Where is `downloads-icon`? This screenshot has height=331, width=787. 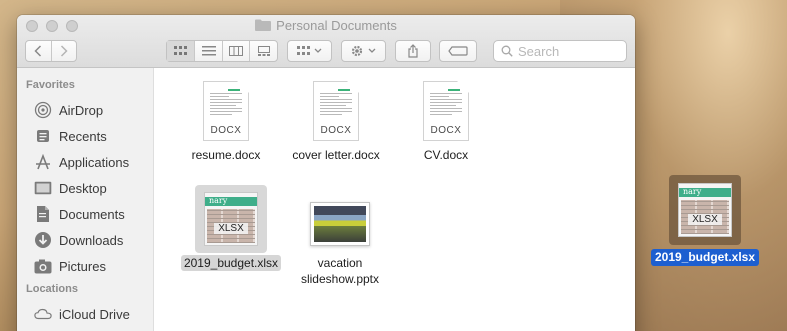
downloads-icon is located at coordinates (43, 240).